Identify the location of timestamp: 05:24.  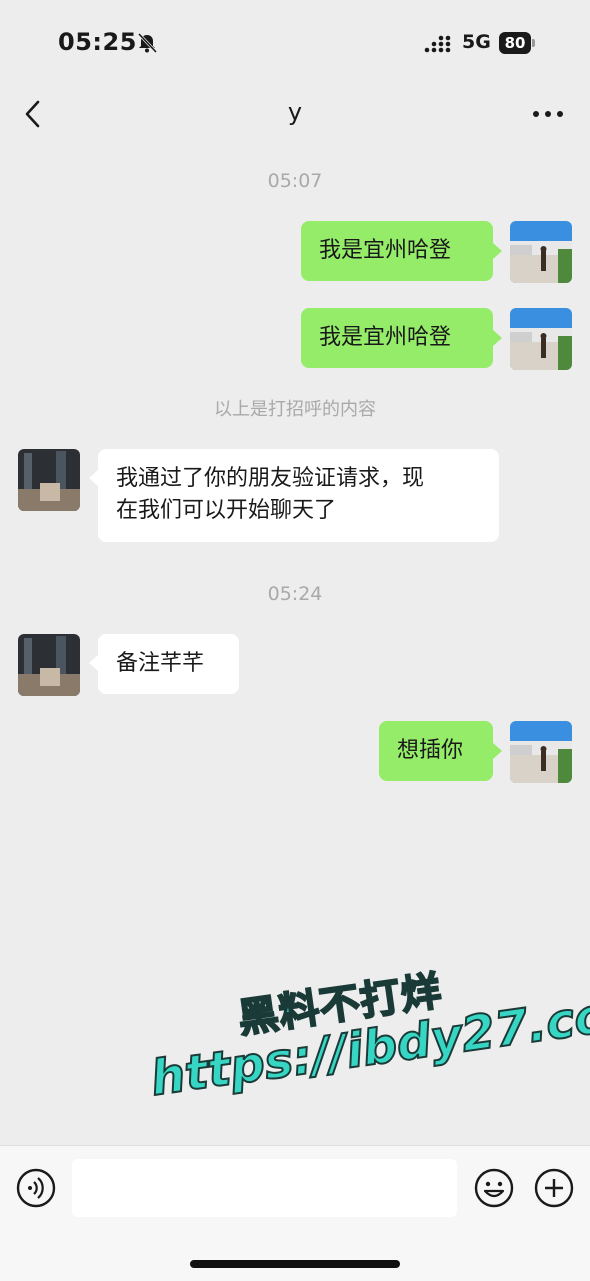
(295, 594).